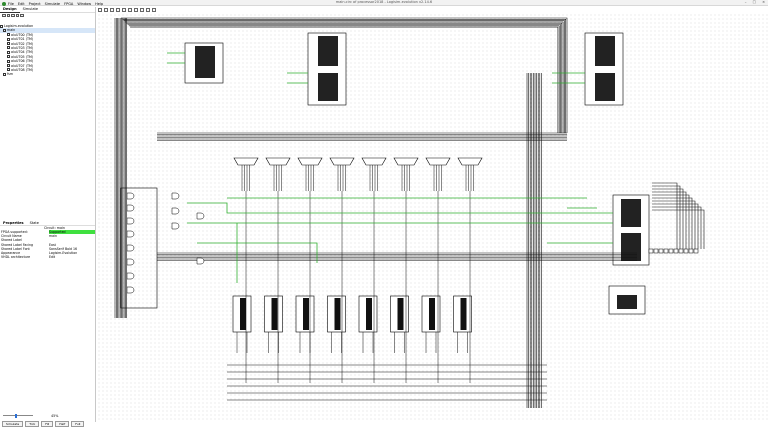 The height and width of the screenshot is (429, 768). What do you see at coordinates (631, 247) in the screenshot?
I see `memory-block-lower` at bounding box center [631, 247].